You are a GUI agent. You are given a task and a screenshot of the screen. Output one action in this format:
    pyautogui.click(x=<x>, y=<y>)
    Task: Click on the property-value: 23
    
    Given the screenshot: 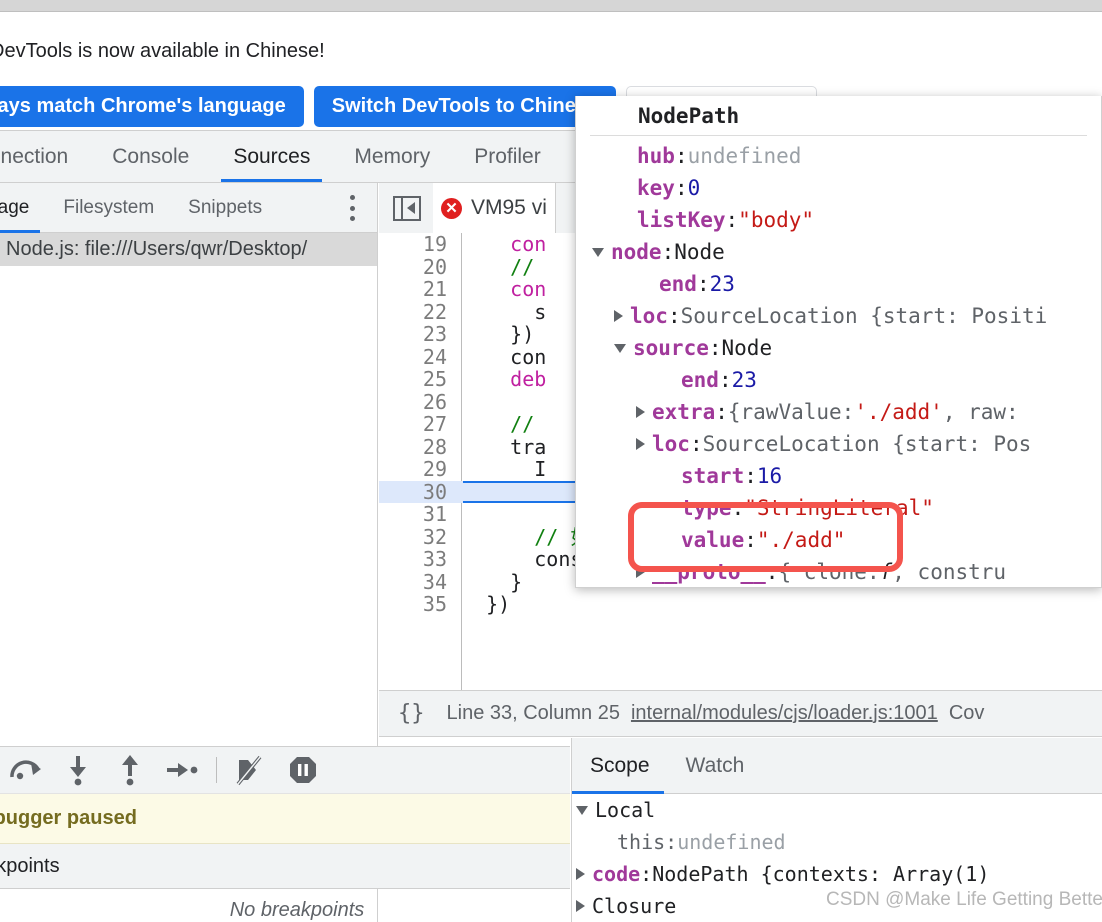 What is the action you would take?
    pyautogui.click(x=722, y=284)
    